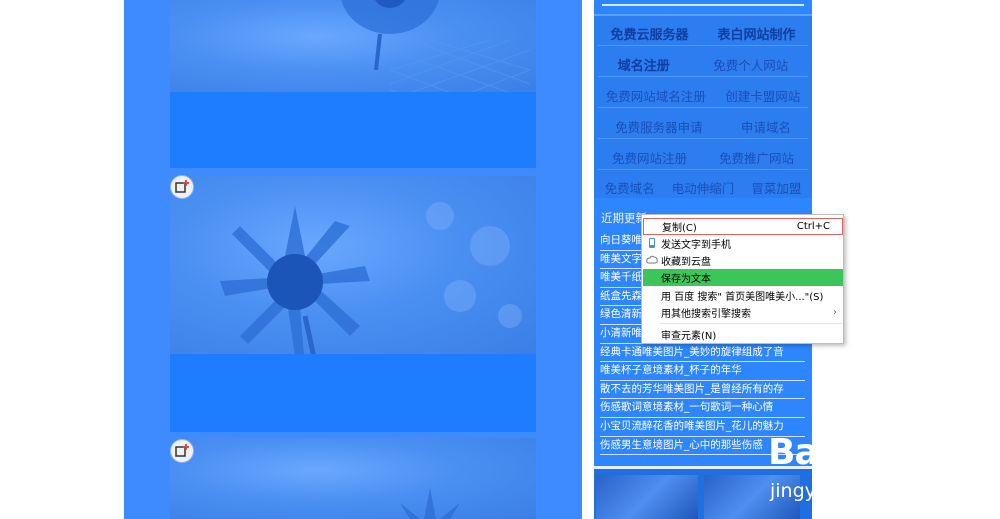 The image size is (1000, 519). I want to click on list-item: 唯美杯子意境素材_杯子的年华, so click(702, 371).